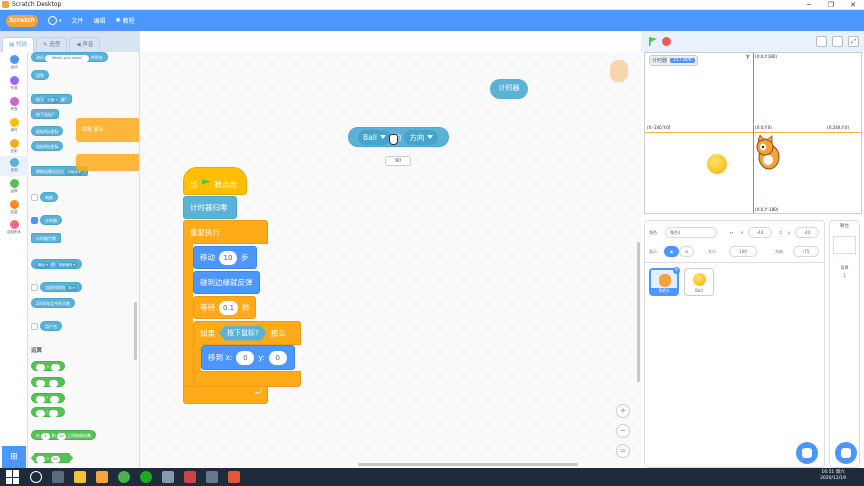  I want to click on palette-multiply-block: *, so click(48, 398).